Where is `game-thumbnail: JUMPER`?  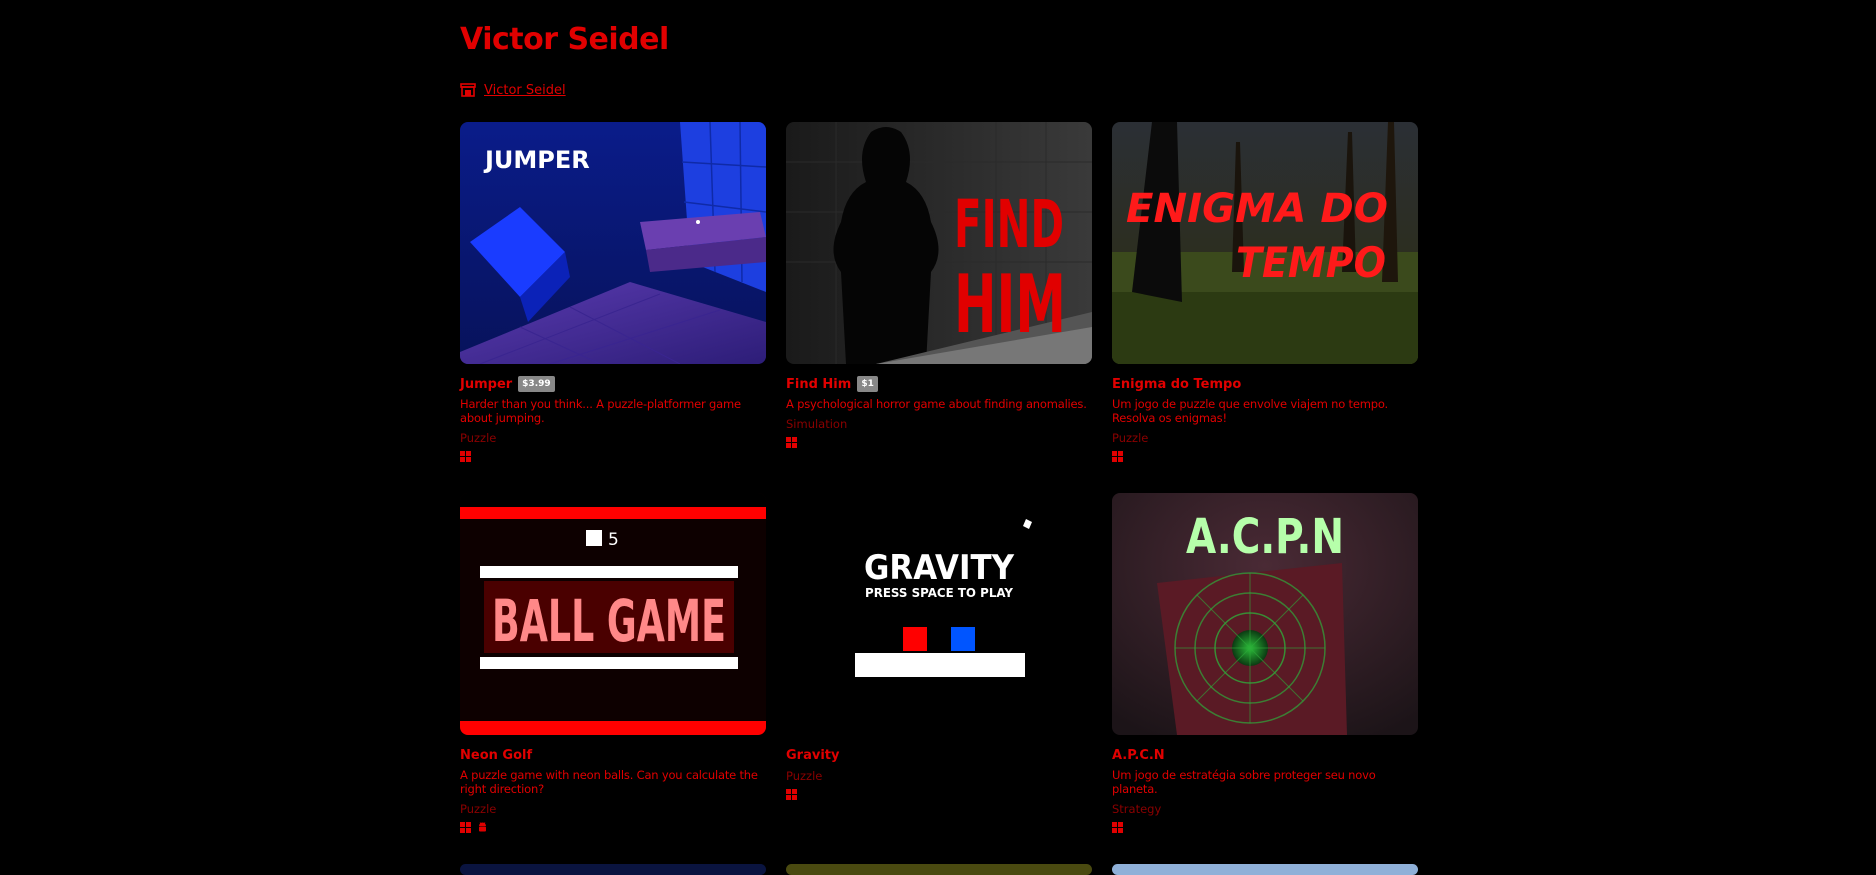 game-thumbnail: JUMPER is located at coordinates (613, 243).